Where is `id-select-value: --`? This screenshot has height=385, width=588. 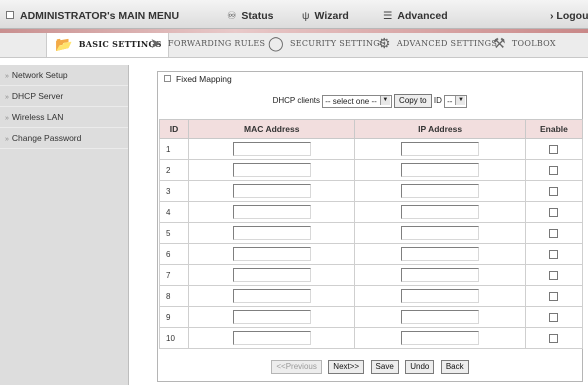 id-select-value: -- is located at coordinates (450, 101).